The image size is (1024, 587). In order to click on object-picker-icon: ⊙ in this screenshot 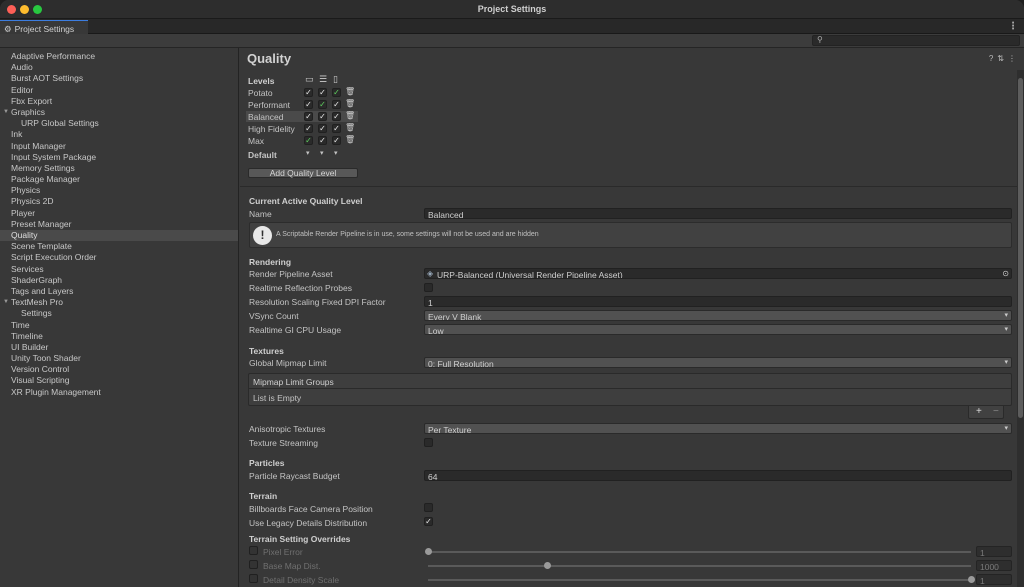, I will do `click(1005, 273)`.